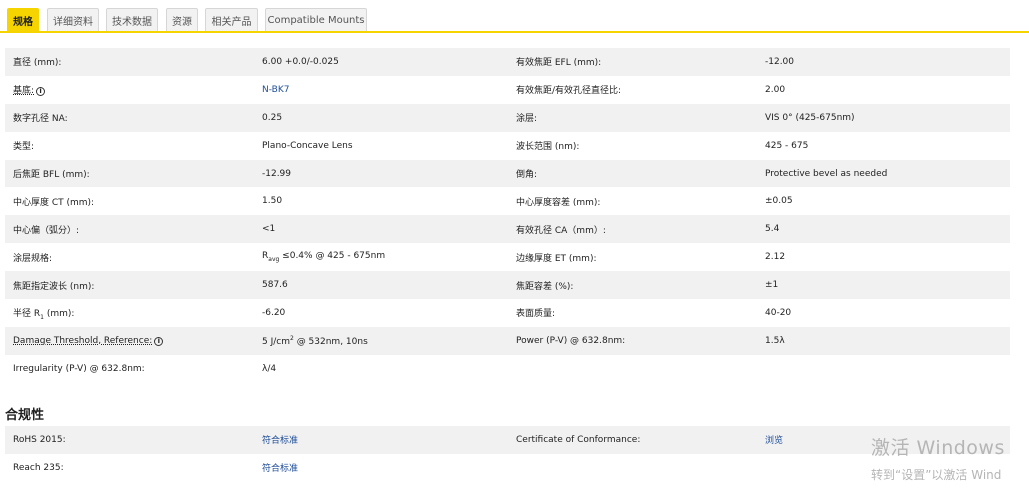  What do you see at coordinates (79, 368) in the screenshot?
I see `spec-label: Irregularity (P-V) @ 632.8nm:` at bounding box center [79, 368].